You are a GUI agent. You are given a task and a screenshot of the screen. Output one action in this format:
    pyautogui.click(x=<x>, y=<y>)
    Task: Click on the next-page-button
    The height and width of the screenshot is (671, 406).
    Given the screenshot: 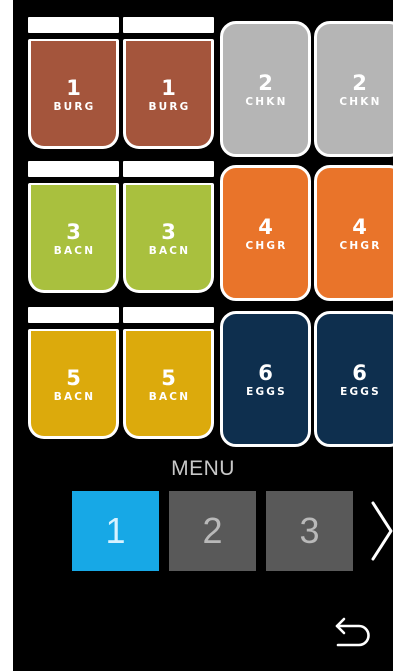 What is the action you would take?
    pyautogui.click(x=379, y=531)
    